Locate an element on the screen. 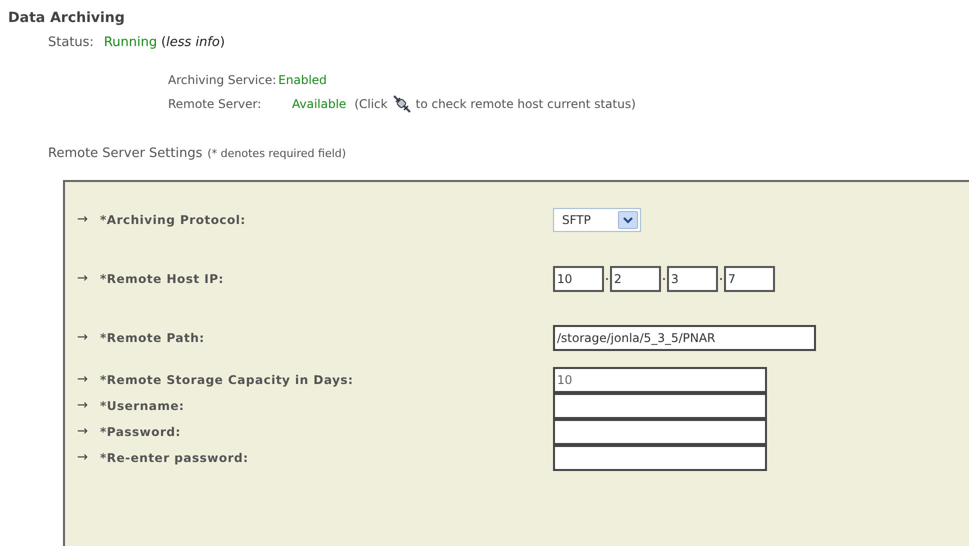 The height and width of the screenshot is (546, 969). hint-text: (Click is located at coordinates (371, 104).